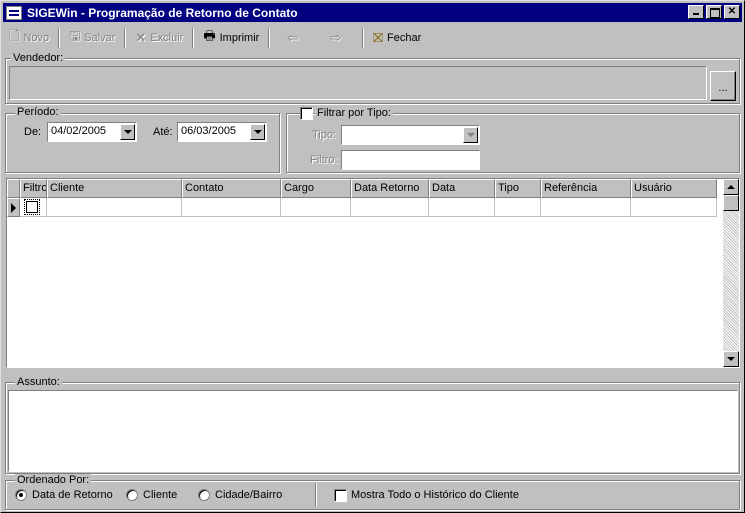  Describe the element at coordinates (462, 188) in the screenshot. I see `column-header-data: Data` at that location.